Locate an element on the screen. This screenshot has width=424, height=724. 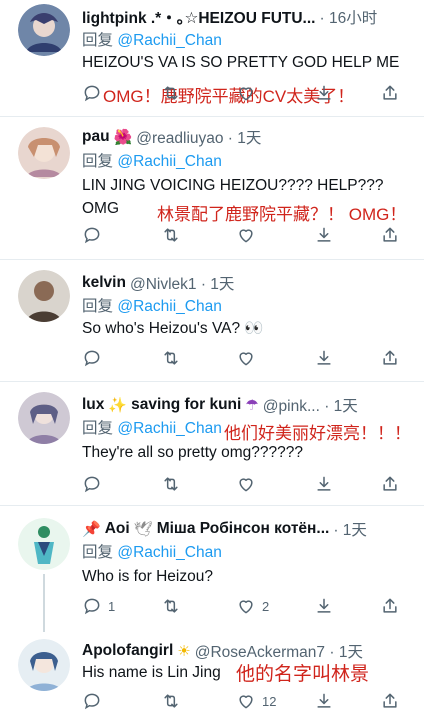
like-button: 12 is located at coordinates (256, 701).